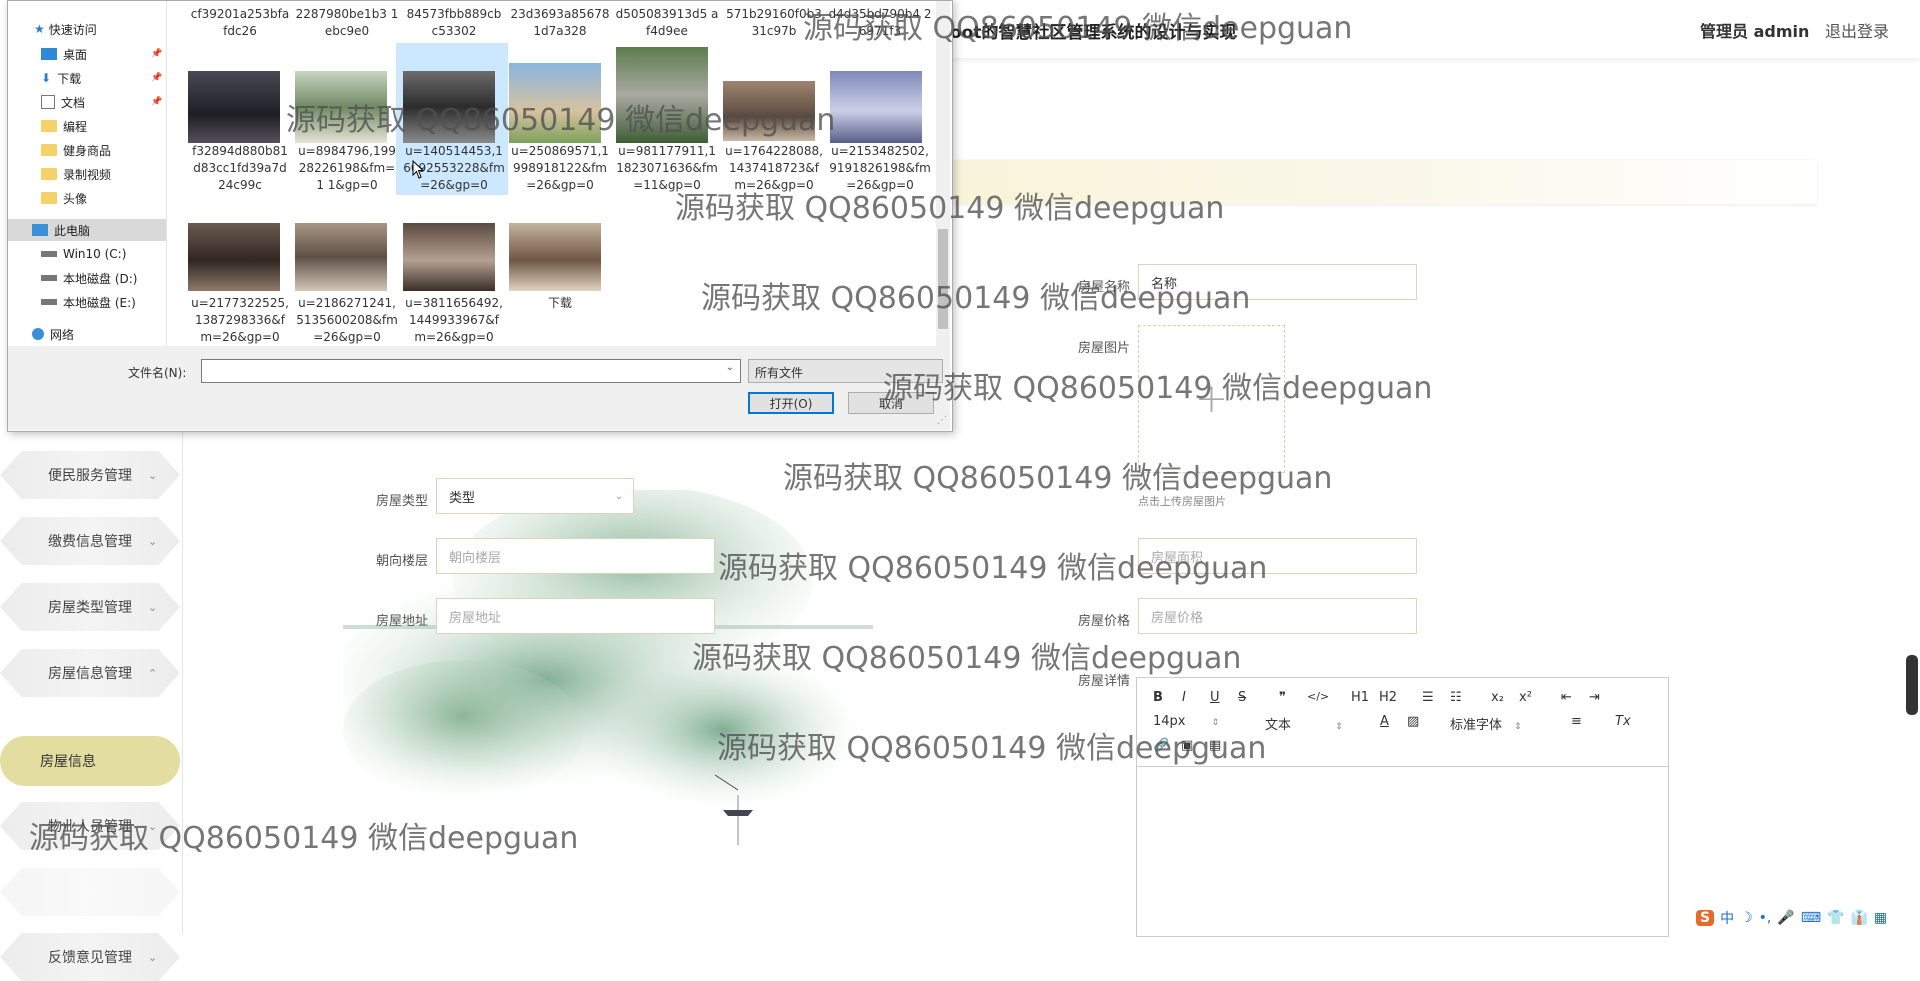 This screenshot has width=1920, height=981. I want to click on open-button: 打开(O), so click(791, 403).